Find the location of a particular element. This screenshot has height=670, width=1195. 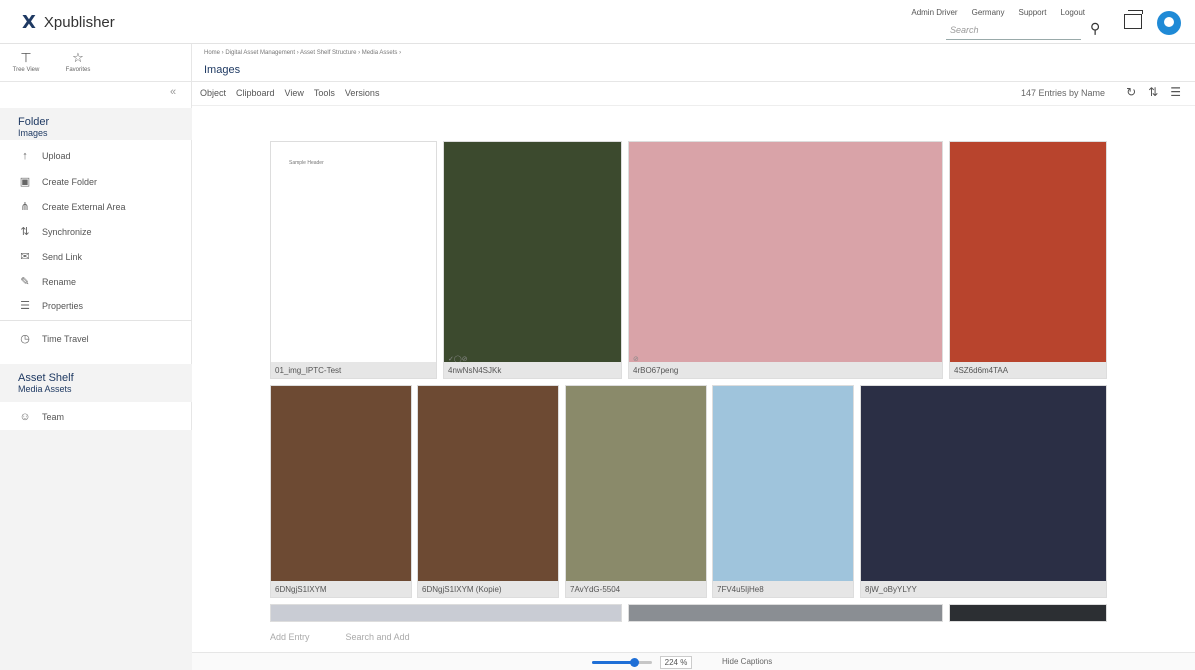

gallery-item: ⊘ 4rBO67peng is located at coordinates (785, 260).